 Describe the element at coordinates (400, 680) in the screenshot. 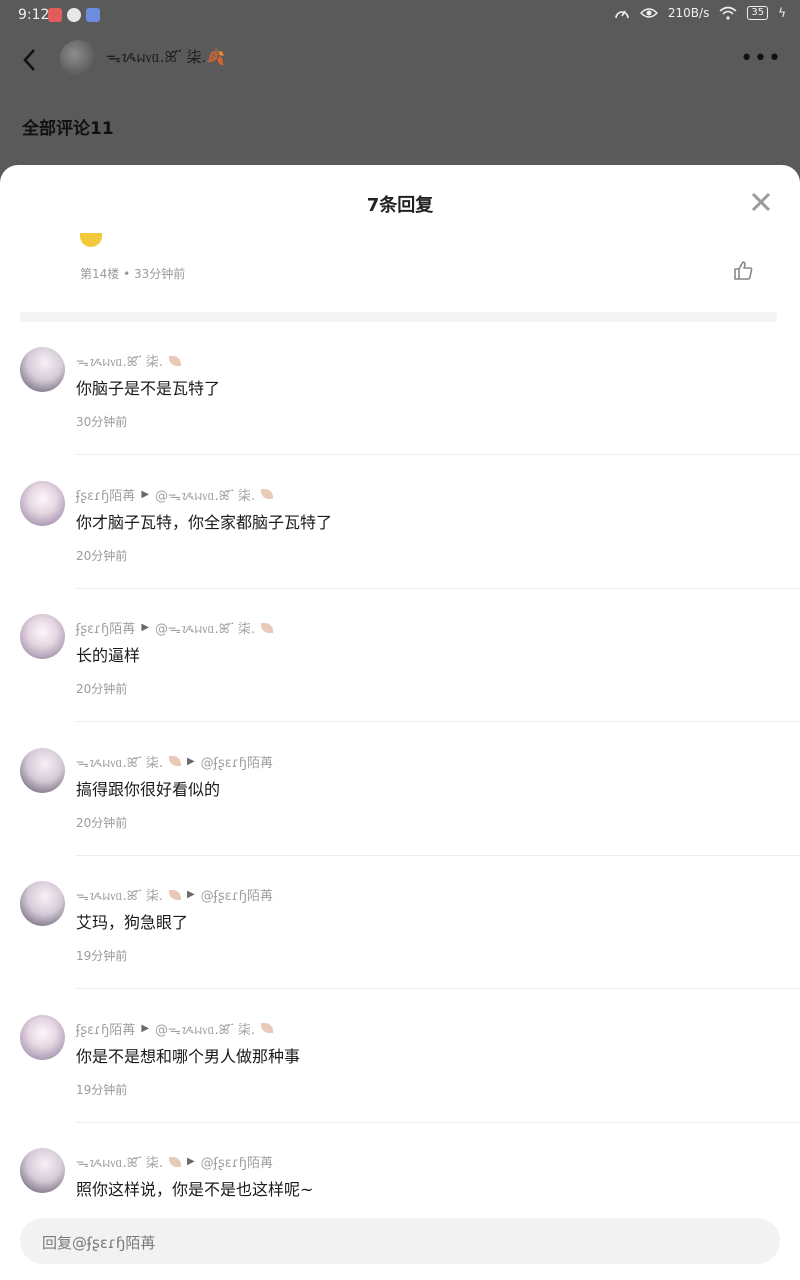

I see `reply-item: ʄʂɛɾɧ陌苒 ▶ @ᯓᝰᥕ᥎ᥲ.ꕤ ፝ 柒. 长的逼样 20分钟前` at that location.